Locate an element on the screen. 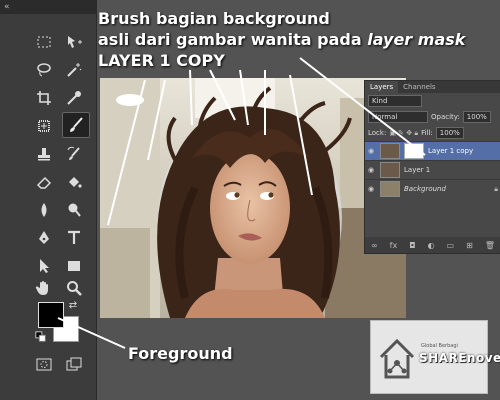  layer-row-layer-1-copy: ◉ Layer 1 copy is located at coordinates (432, 150).